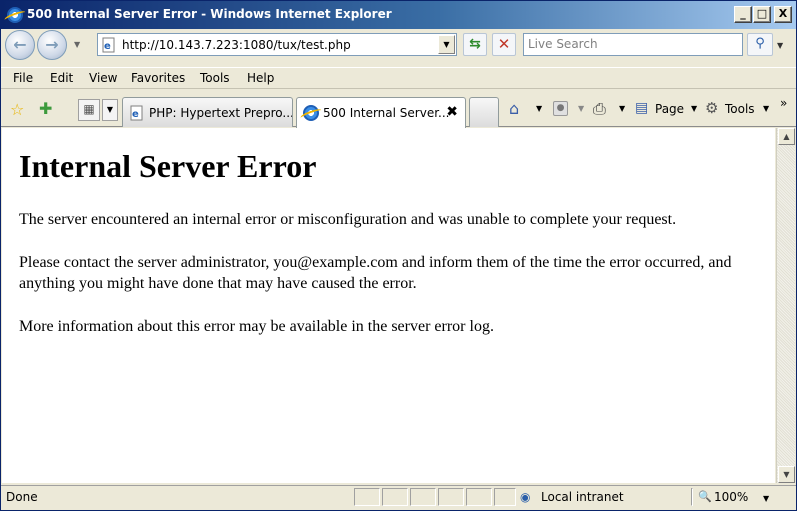 This screenshot has height=532, width=797. Describe the element at coordinates (581, 108) in the screenshot. I see `feeds-dropdown: ▼` at that location.